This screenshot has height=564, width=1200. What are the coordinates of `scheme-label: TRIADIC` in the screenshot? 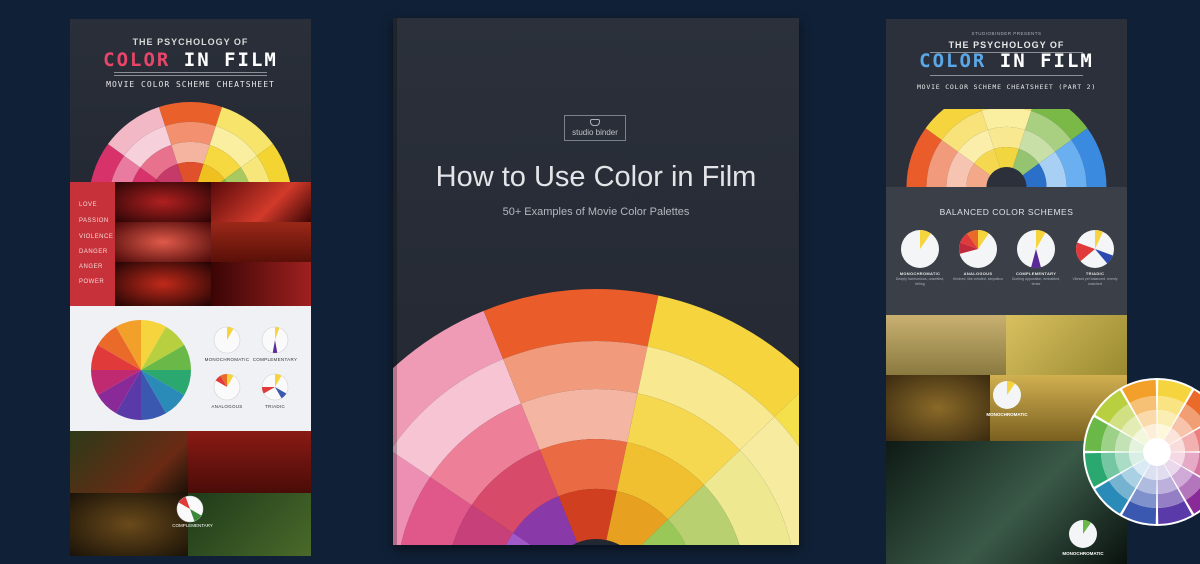 It's located at (275, 406).